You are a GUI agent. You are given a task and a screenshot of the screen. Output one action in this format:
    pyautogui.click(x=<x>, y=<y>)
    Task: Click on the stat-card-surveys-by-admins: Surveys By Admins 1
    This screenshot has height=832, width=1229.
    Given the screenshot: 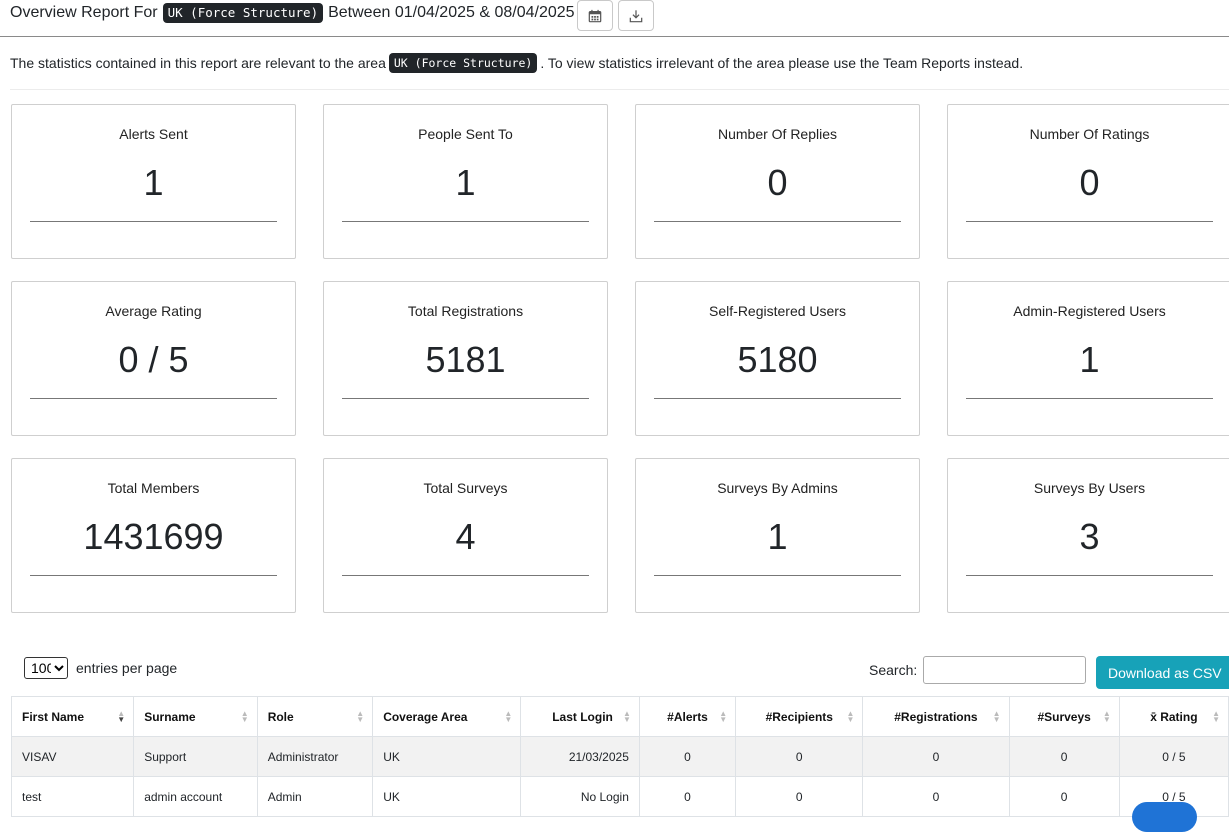 What is the action you would take?
    pyautogui.click(x=777, y=535)
    